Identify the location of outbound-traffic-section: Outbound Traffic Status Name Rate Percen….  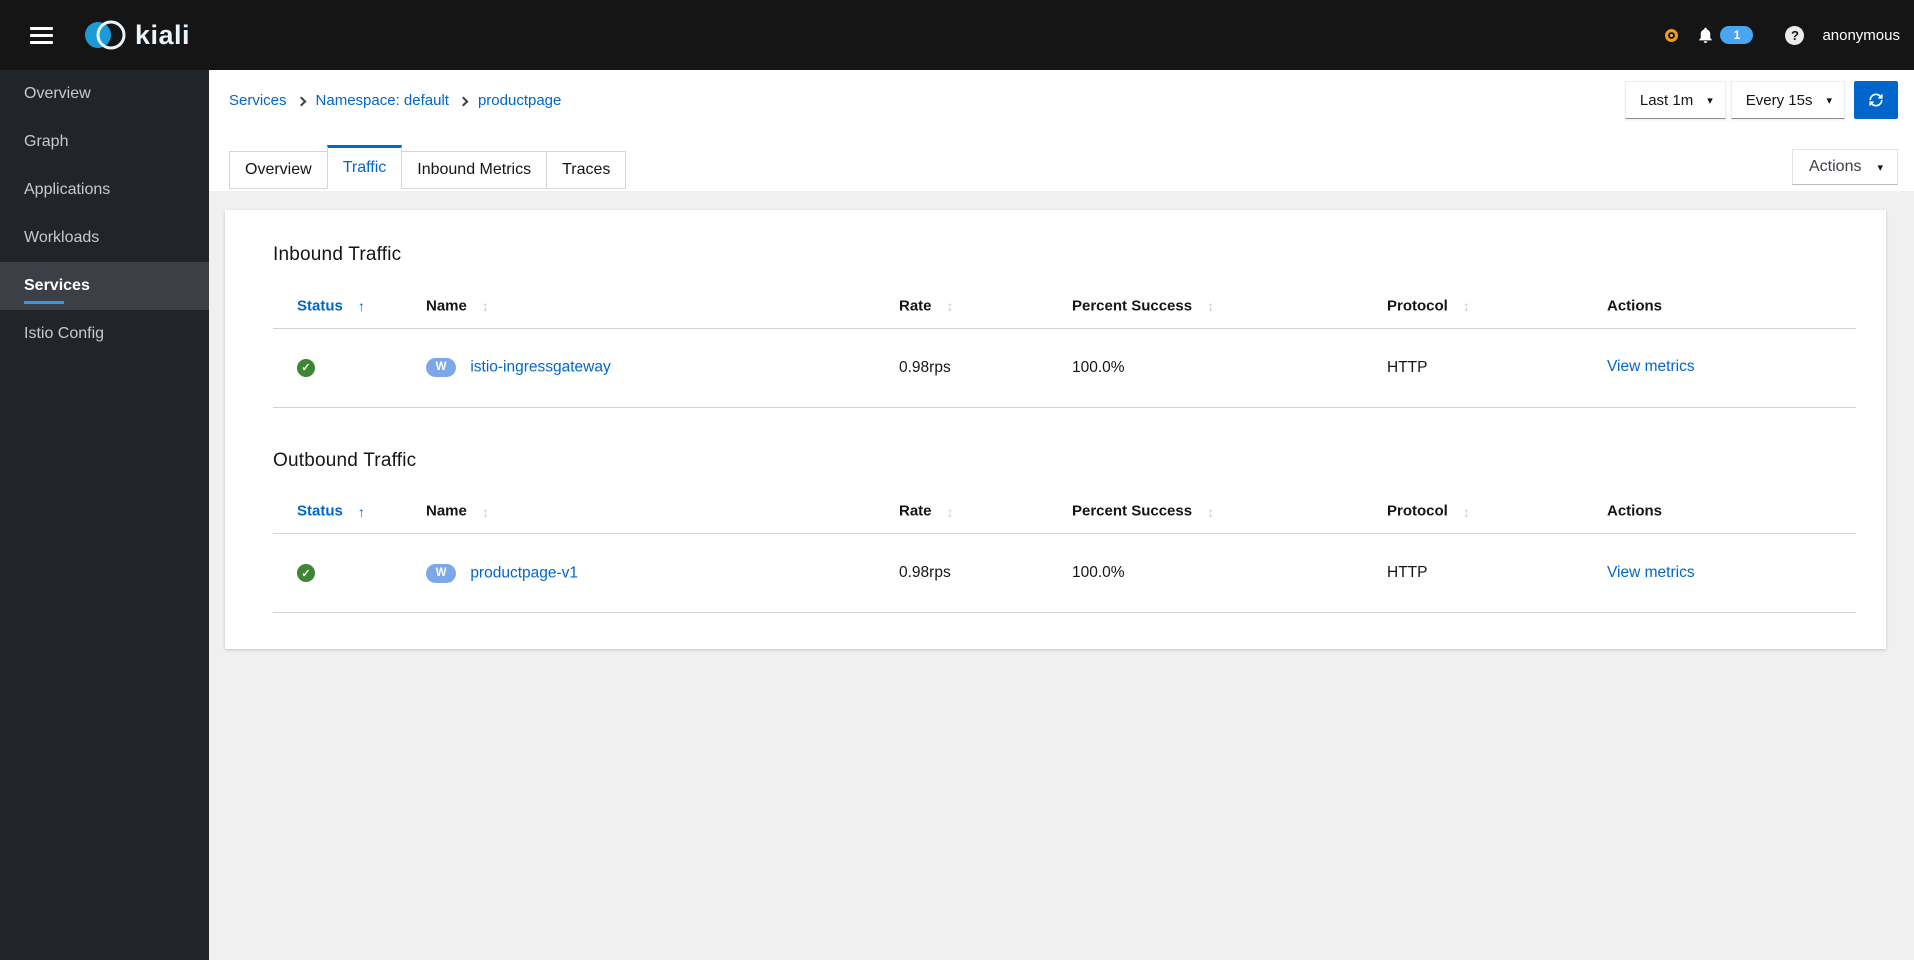
(1064, 531).